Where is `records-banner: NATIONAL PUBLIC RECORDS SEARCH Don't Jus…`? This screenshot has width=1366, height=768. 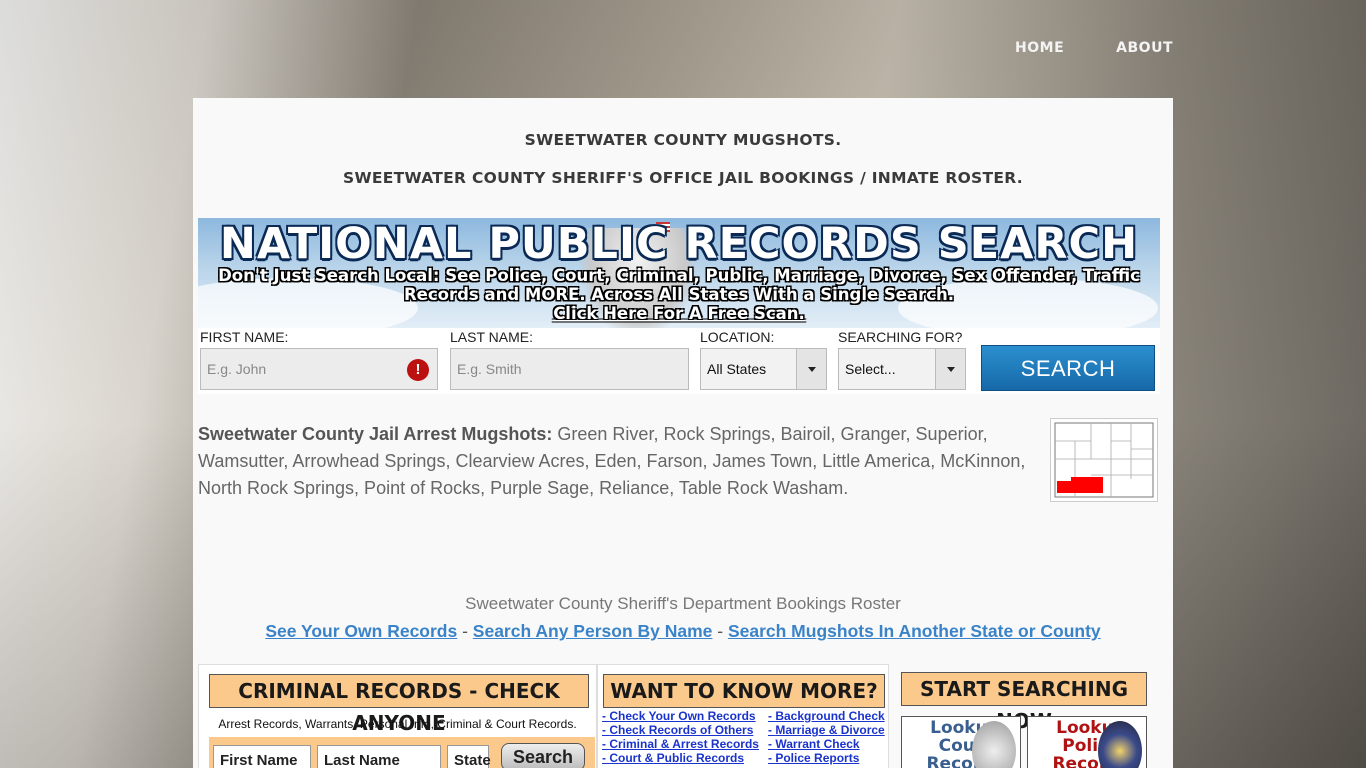 records-banner: NATIONAL PUBLIC RECORDS SEARCH Don't Jus… is located at coordinates (679, 273).